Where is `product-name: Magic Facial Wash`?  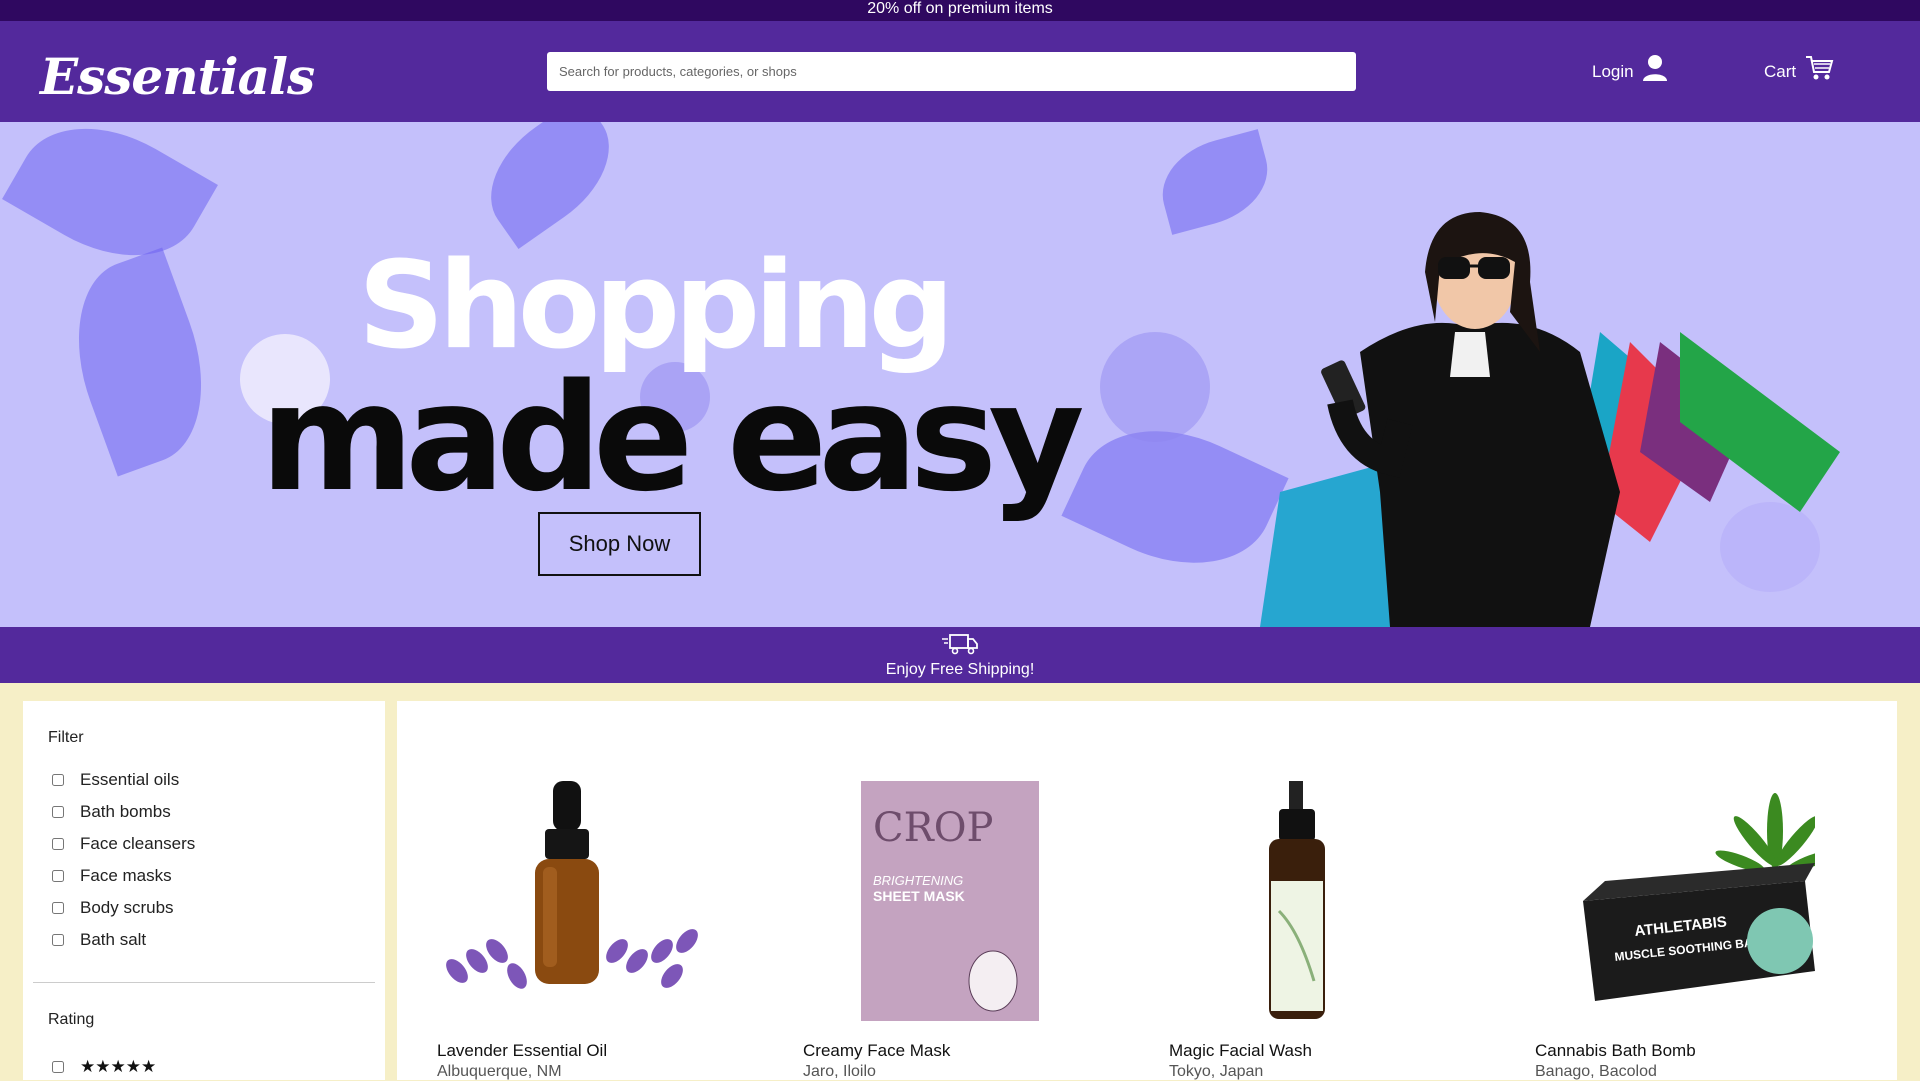 product-name: Magic Facial Wash is located at coordinates (1240, 1051).